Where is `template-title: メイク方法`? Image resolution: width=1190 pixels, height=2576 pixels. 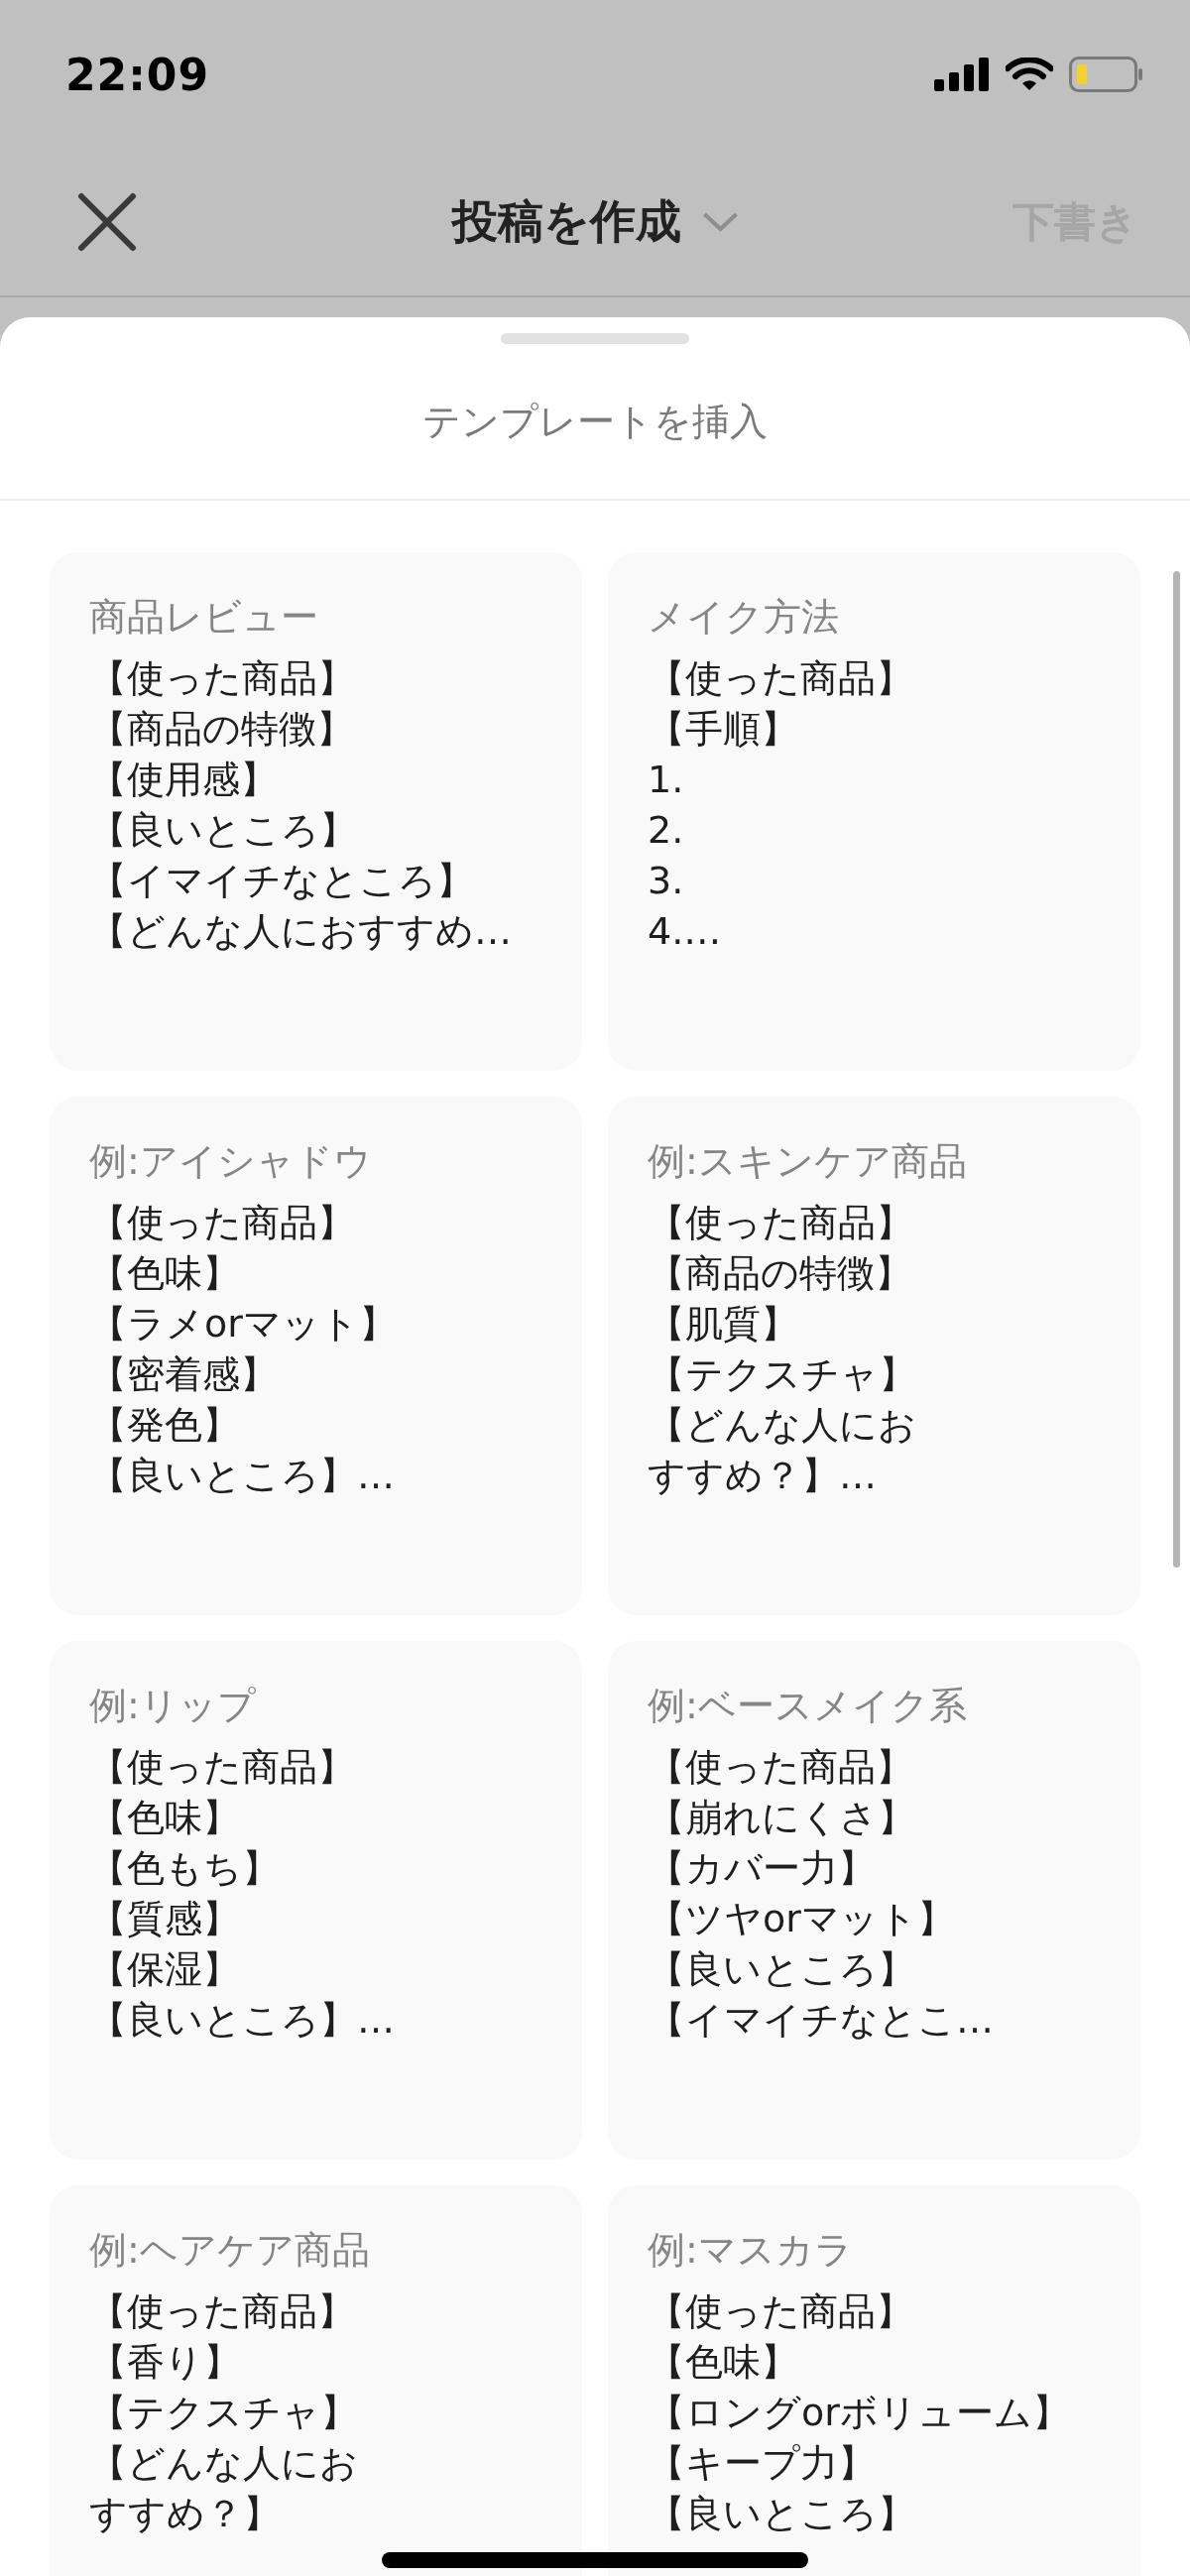
template-title: メイク方法 is located at coordinates (744, 618).